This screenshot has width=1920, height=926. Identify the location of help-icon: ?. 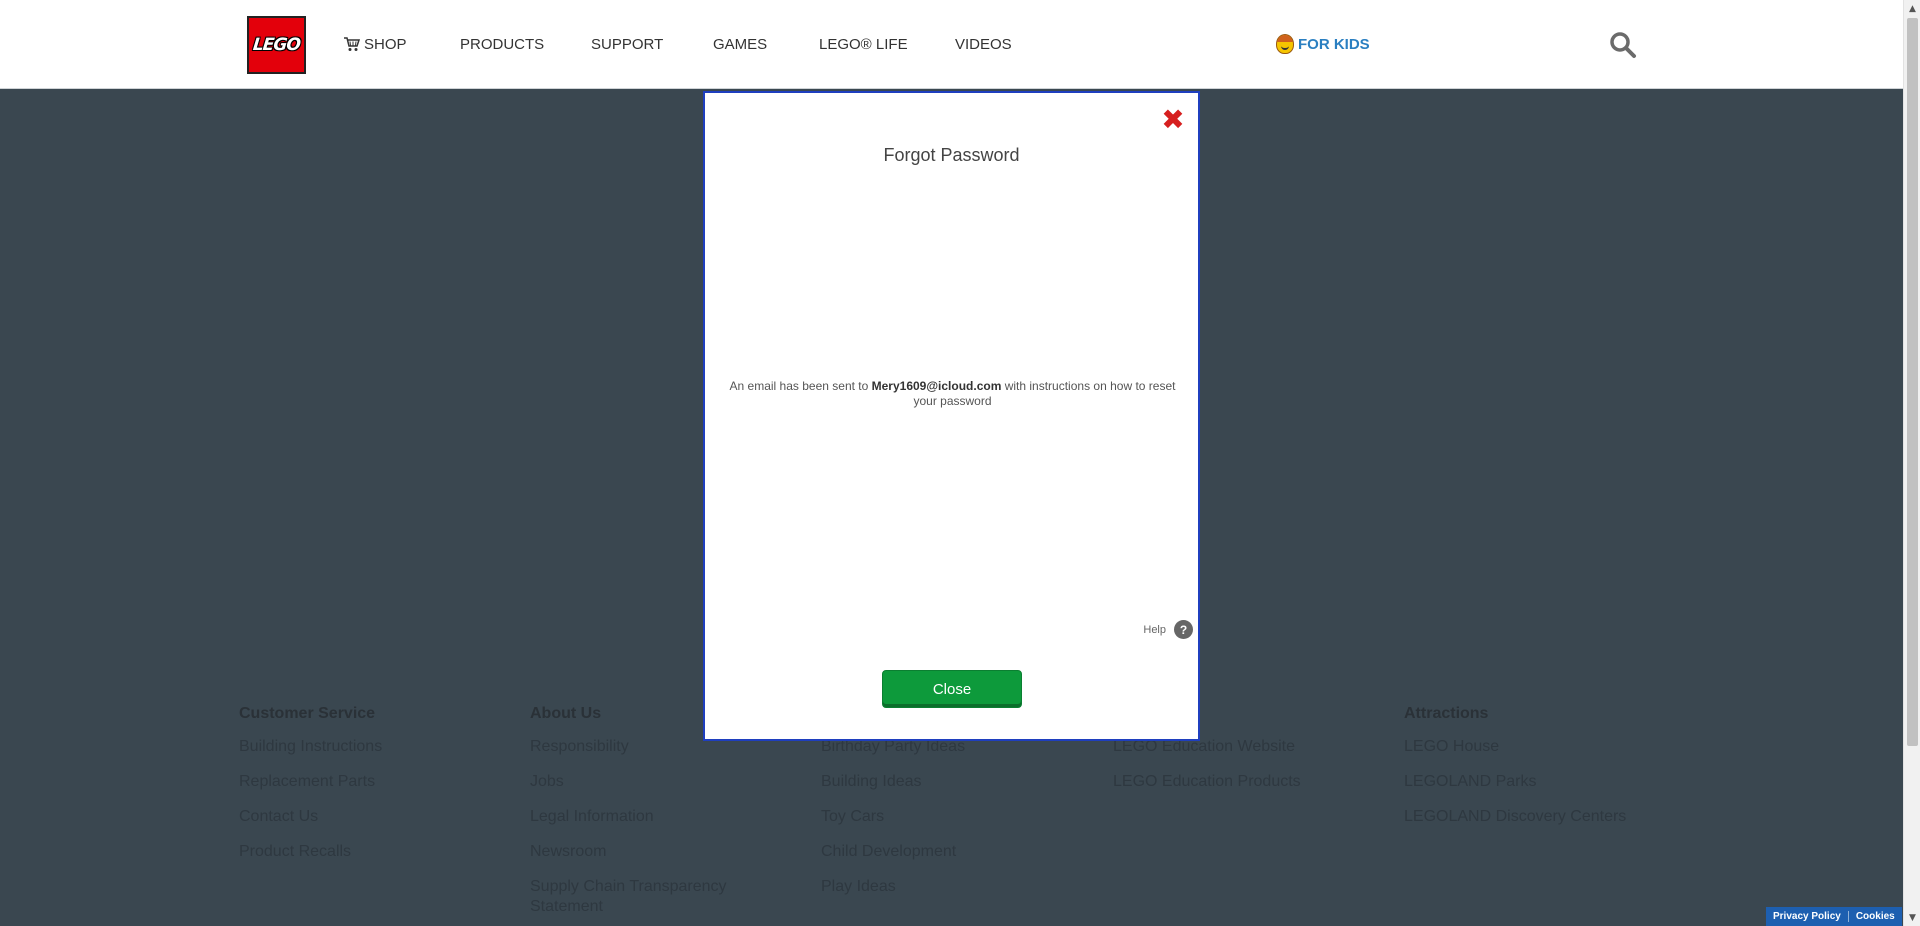
(1183, 629).